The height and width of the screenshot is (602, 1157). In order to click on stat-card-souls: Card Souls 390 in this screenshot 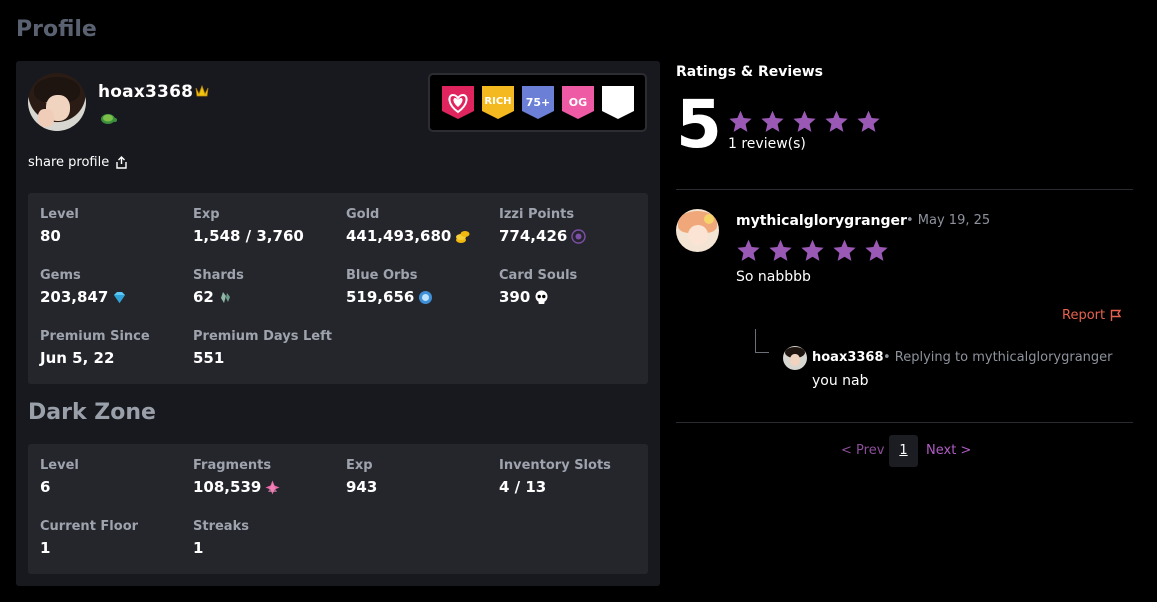, I will do `click(538, 287)`.